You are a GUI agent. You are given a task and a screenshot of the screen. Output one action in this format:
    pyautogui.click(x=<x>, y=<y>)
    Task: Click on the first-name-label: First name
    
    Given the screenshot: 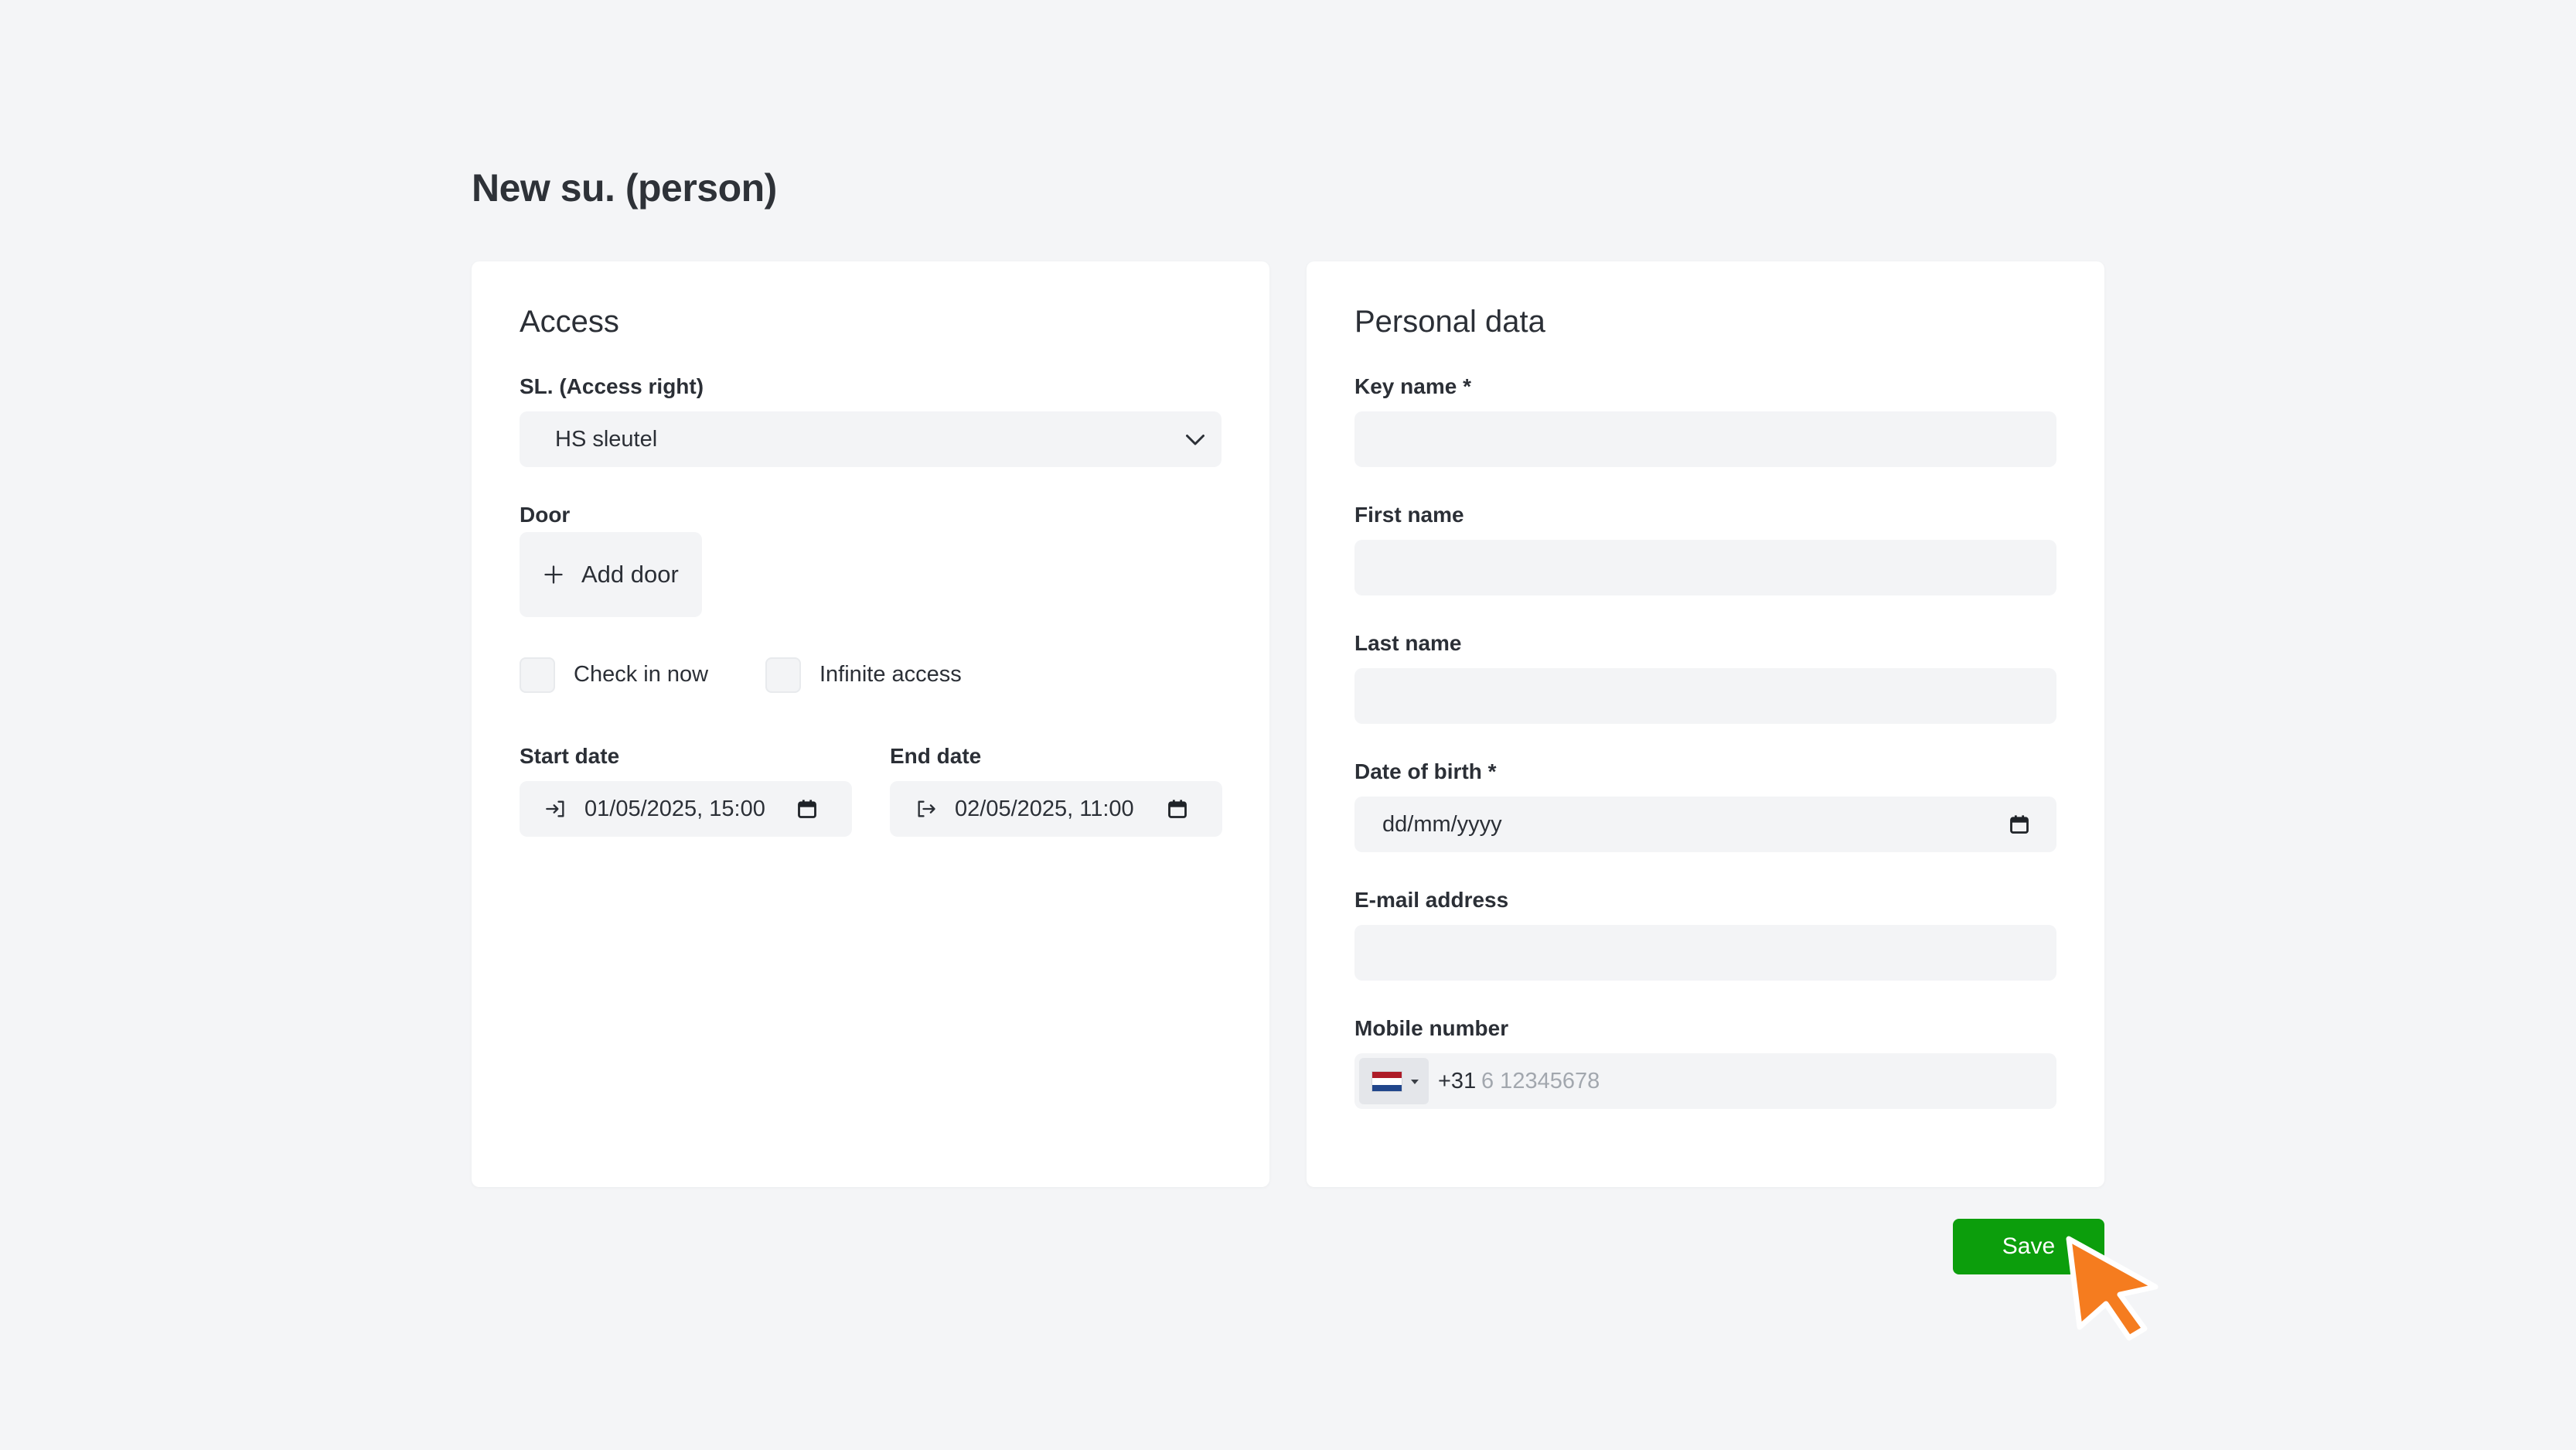 What is the action you would take?
    pyautogui.click(x=1409, y=515)
    